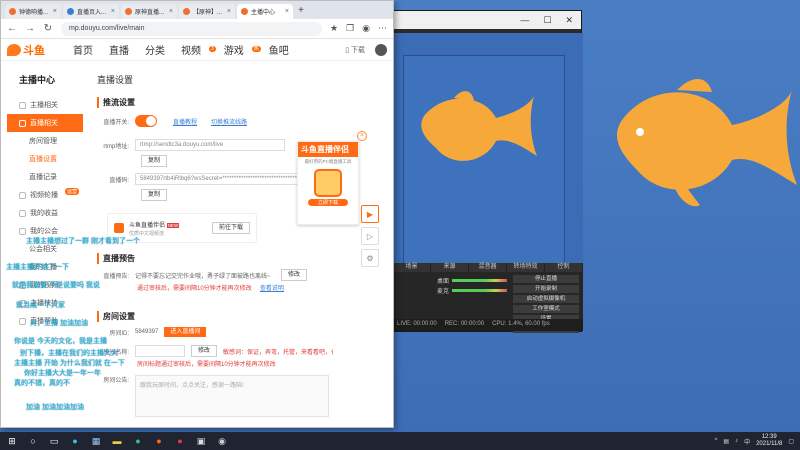  I want to click on copy-code-button: 复制, so click(154, 195).